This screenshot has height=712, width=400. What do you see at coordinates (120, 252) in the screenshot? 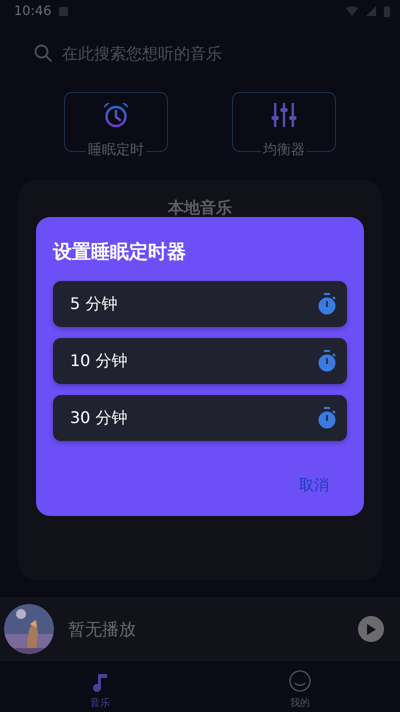
I see `dialog-title: 设置睡眠定时器` at bounding box center [120, 252].